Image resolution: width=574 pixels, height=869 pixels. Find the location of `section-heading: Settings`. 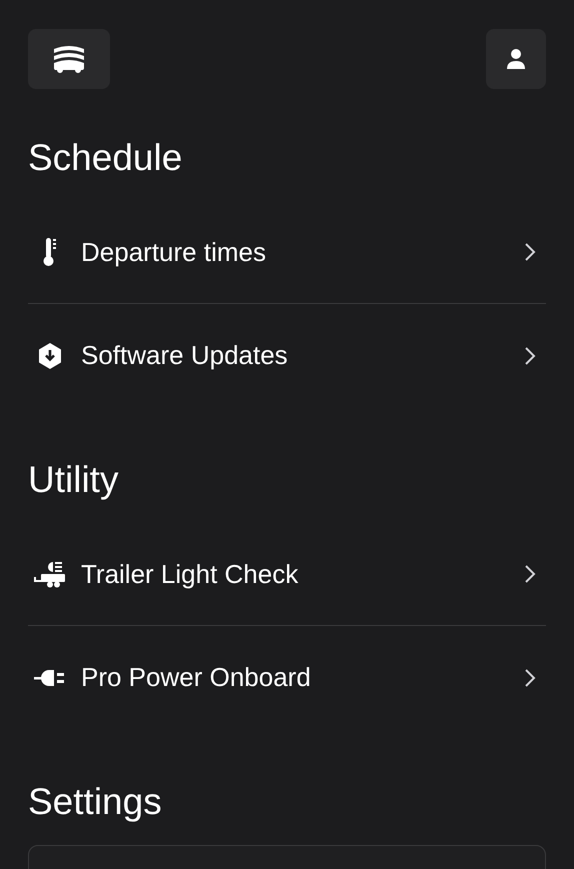

section-heading: Settings is located at coordinates (95, 802).